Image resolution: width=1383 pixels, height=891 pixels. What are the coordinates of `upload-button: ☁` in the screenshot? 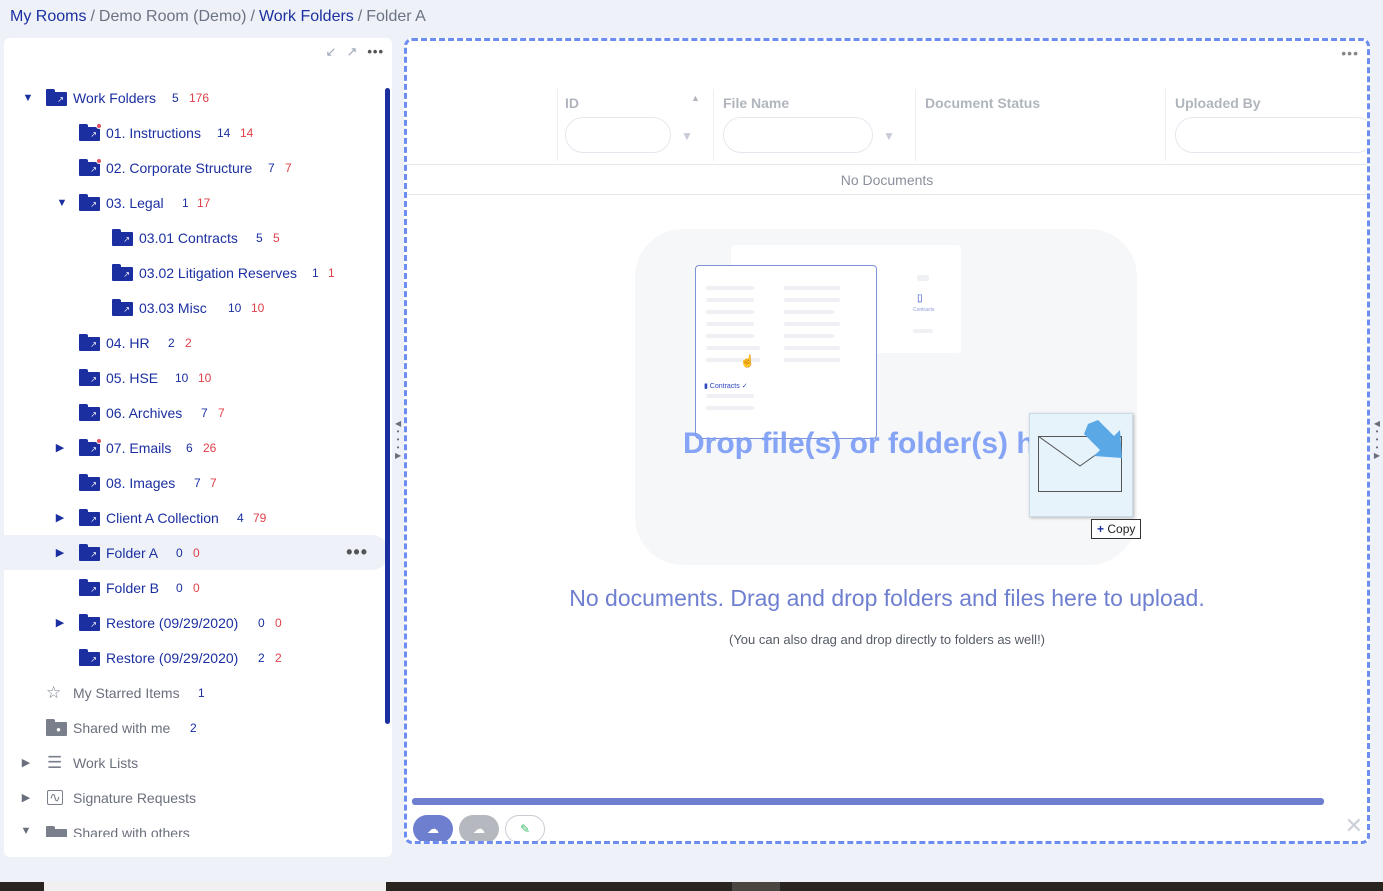 It's located at (433, 828).